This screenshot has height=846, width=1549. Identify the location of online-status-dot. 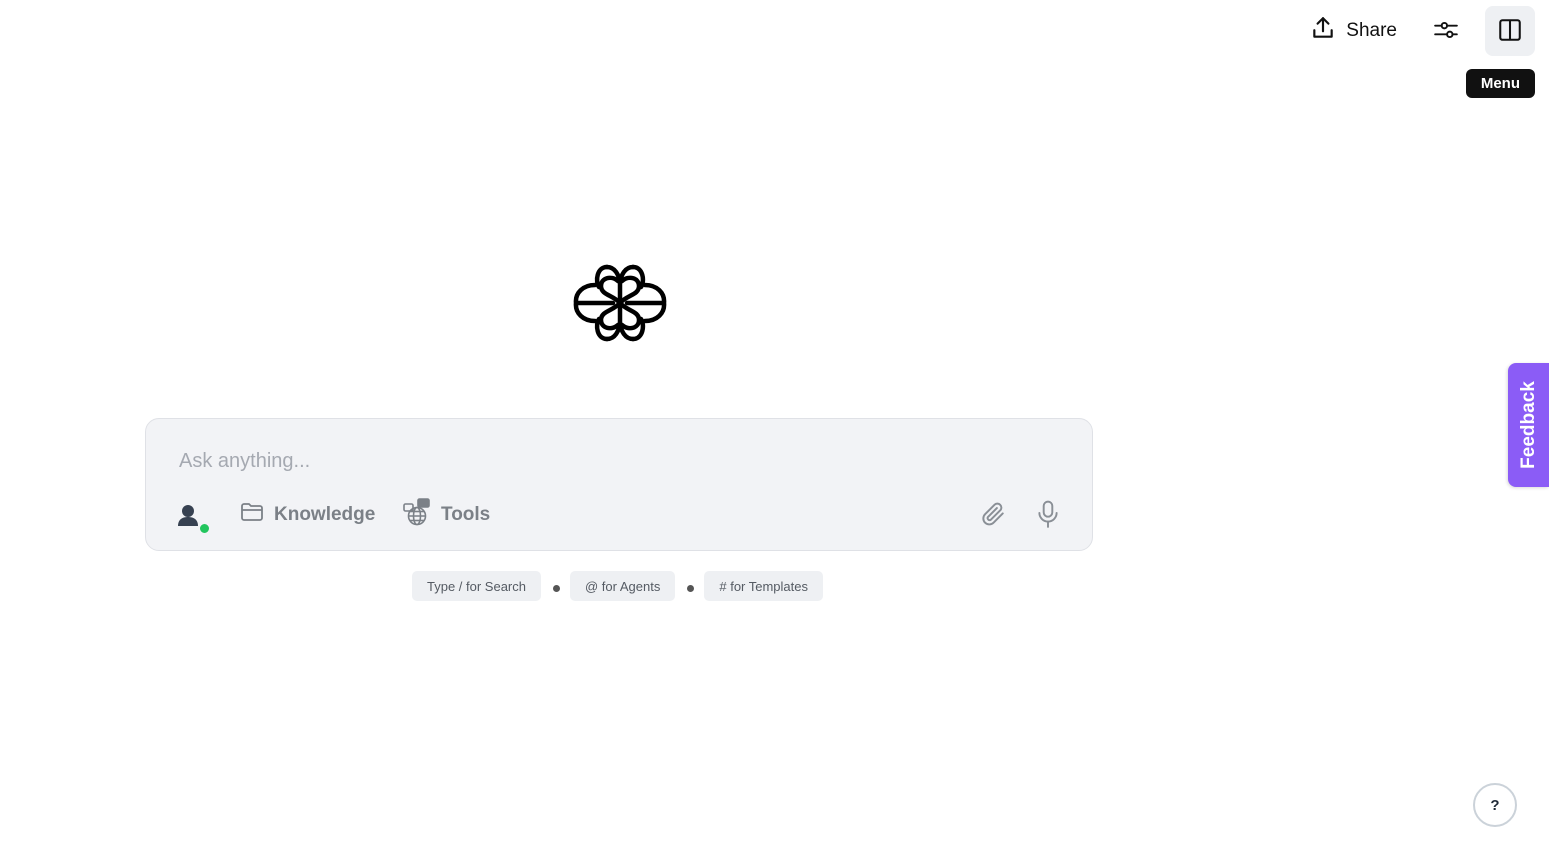
(204, 528).